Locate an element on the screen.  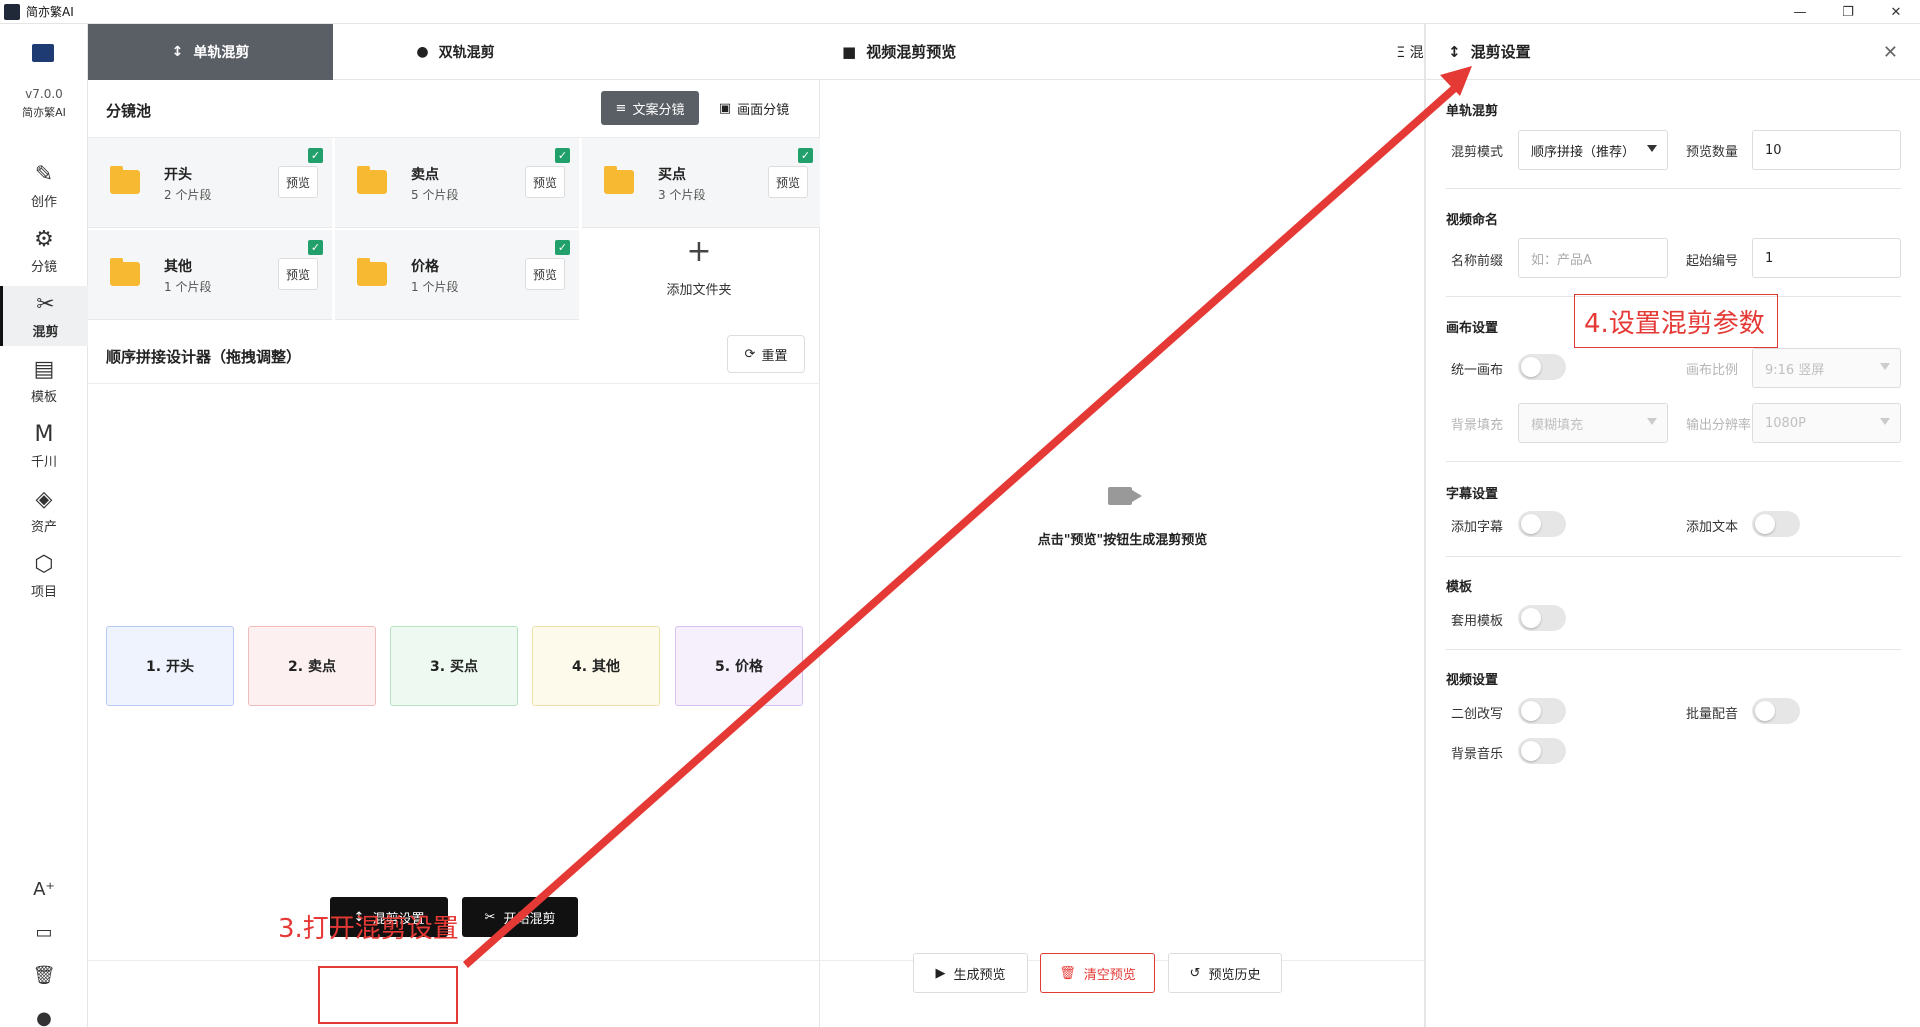
folder-clip-count: 2 个片段 is located at coordinates (188, 195).